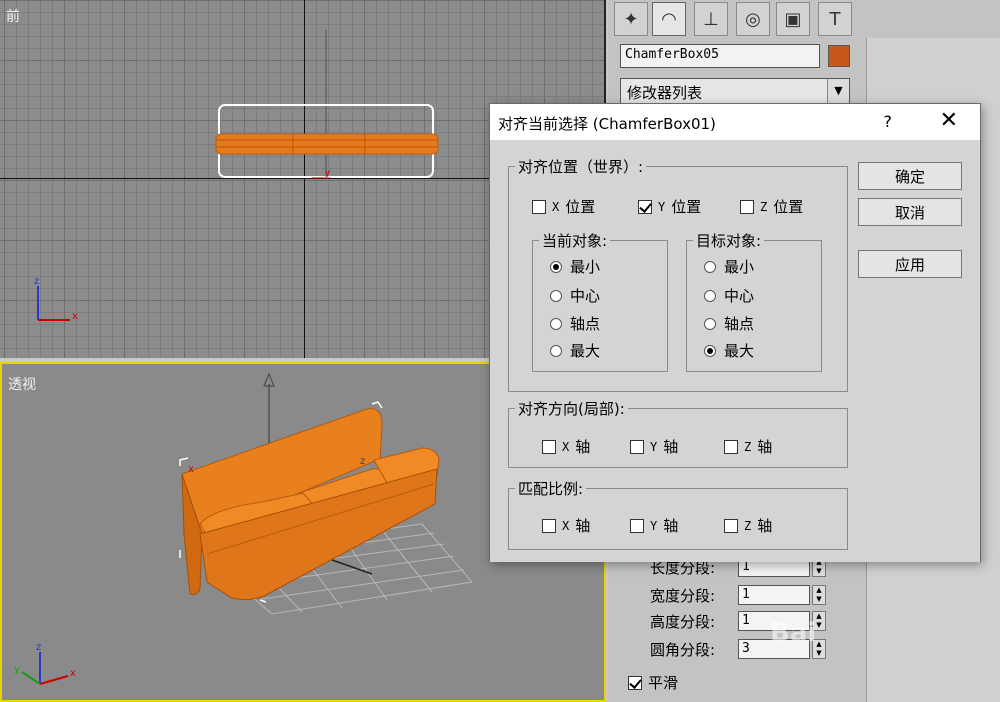  Describe the element at coordinates (549, 446) in the screenshot. I see `orient-x-checkbox` at that location.